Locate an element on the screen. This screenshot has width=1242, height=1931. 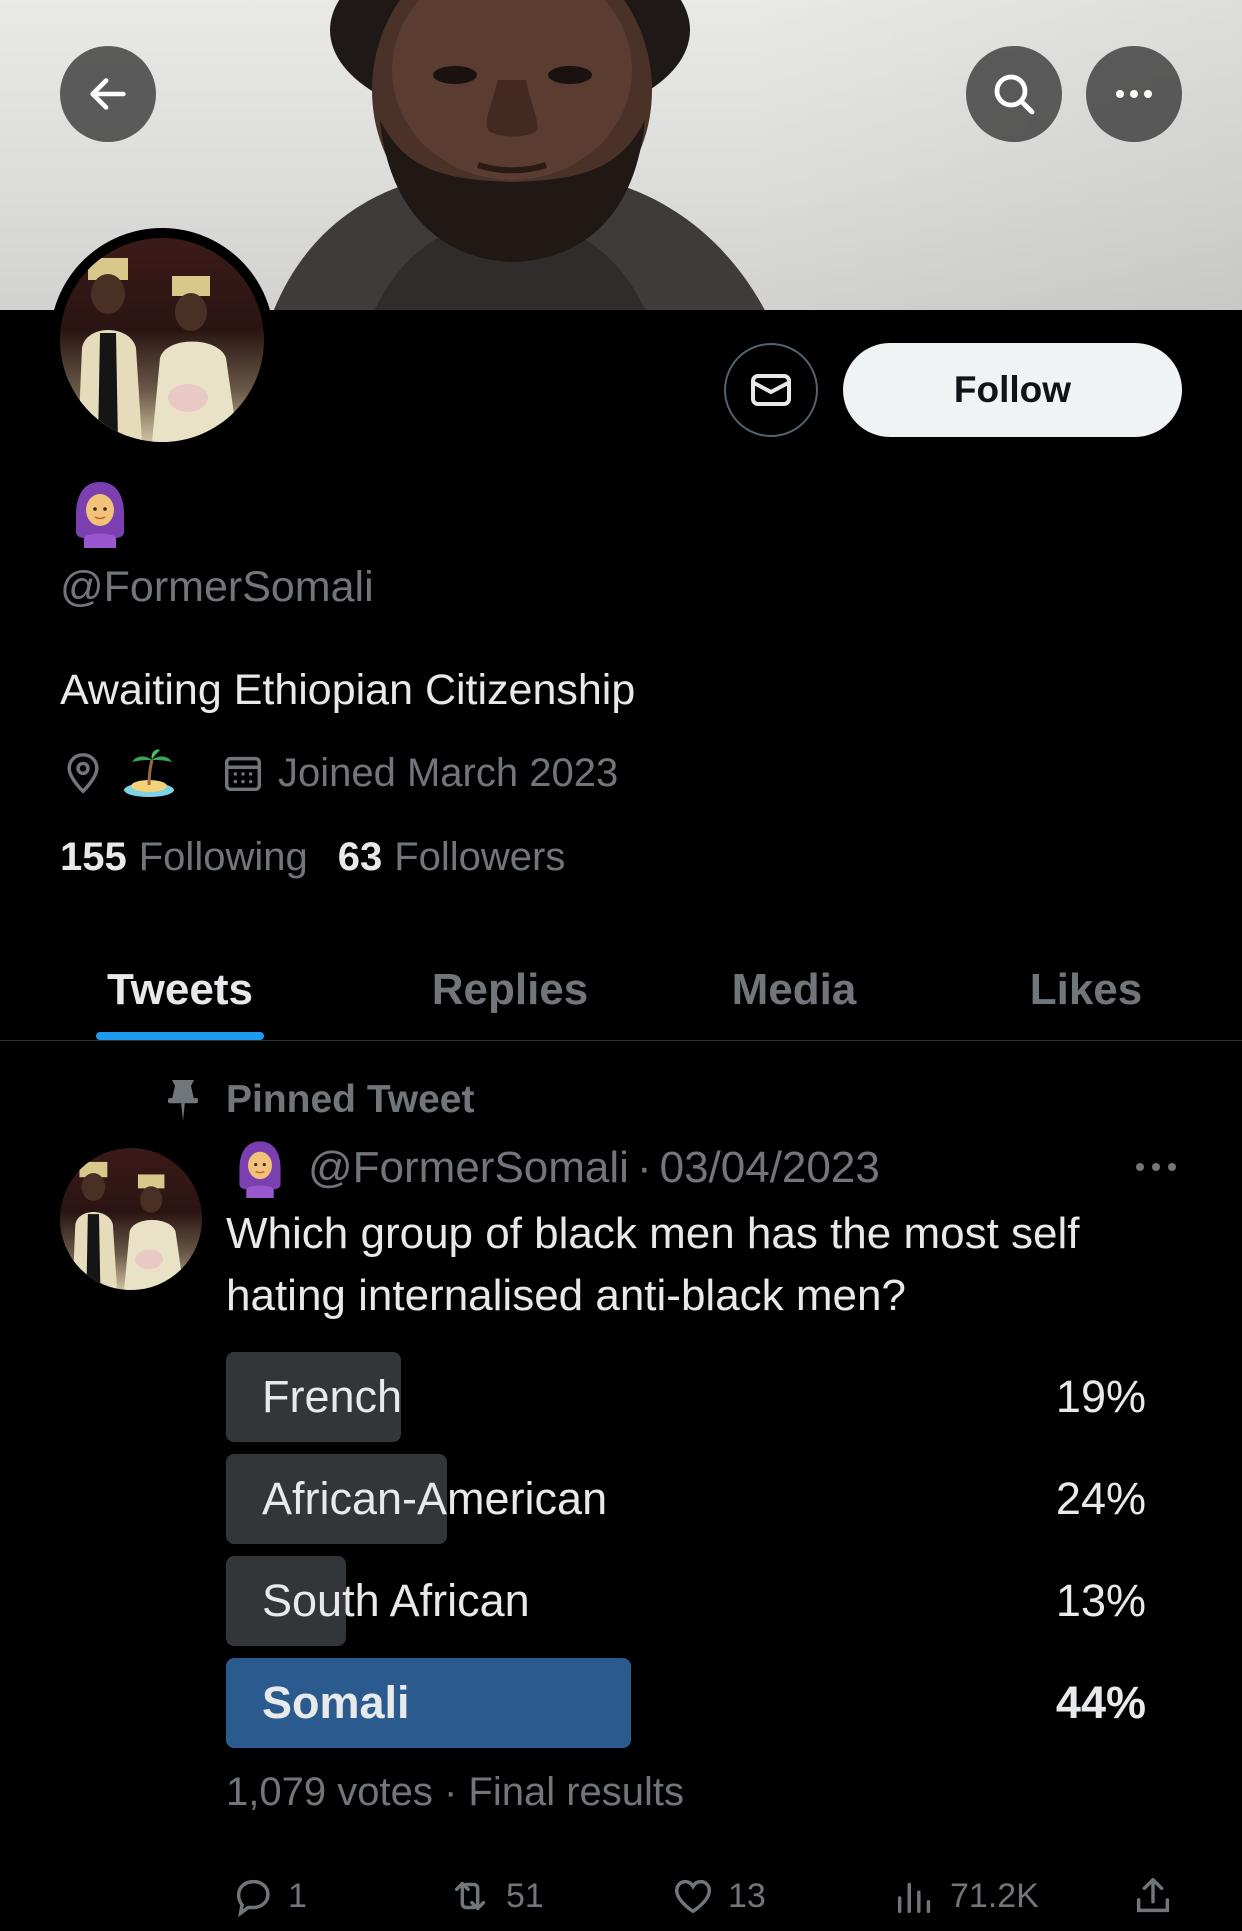
views-button: 71.2K is located at coordinates (965, 1896).